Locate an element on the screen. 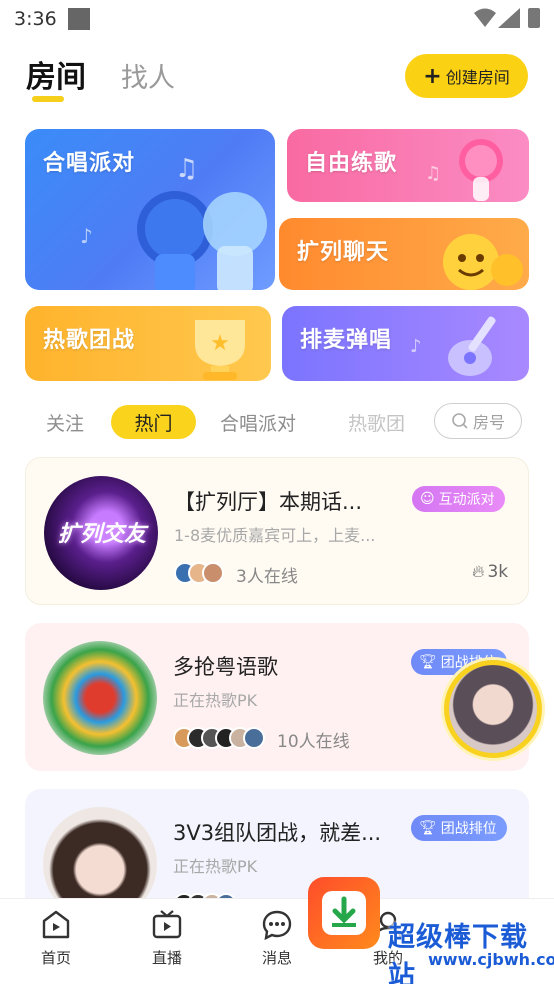 Image resolution: width=554 pixels, height=984 pixels. nav-live: 直播 is located at coordinates (167, 938).